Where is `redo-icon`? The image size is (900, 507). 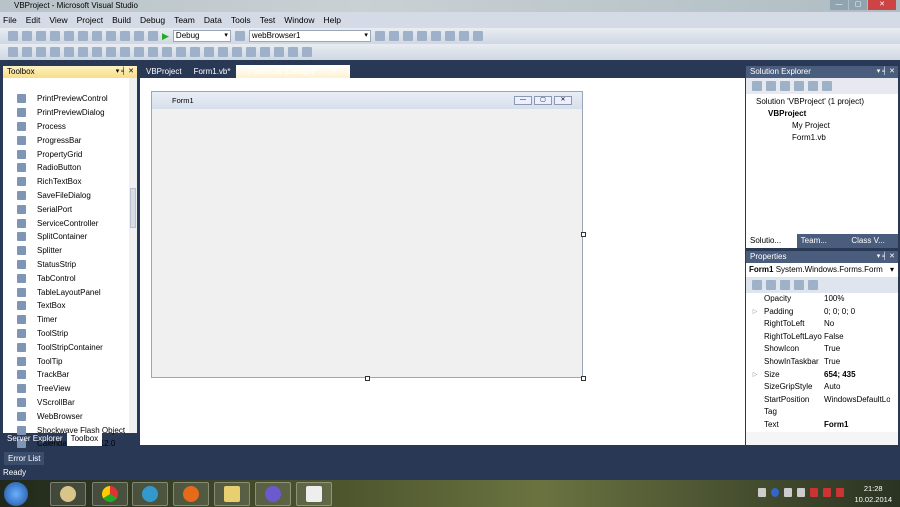
redo-icon is located at coordinates (139, 36).